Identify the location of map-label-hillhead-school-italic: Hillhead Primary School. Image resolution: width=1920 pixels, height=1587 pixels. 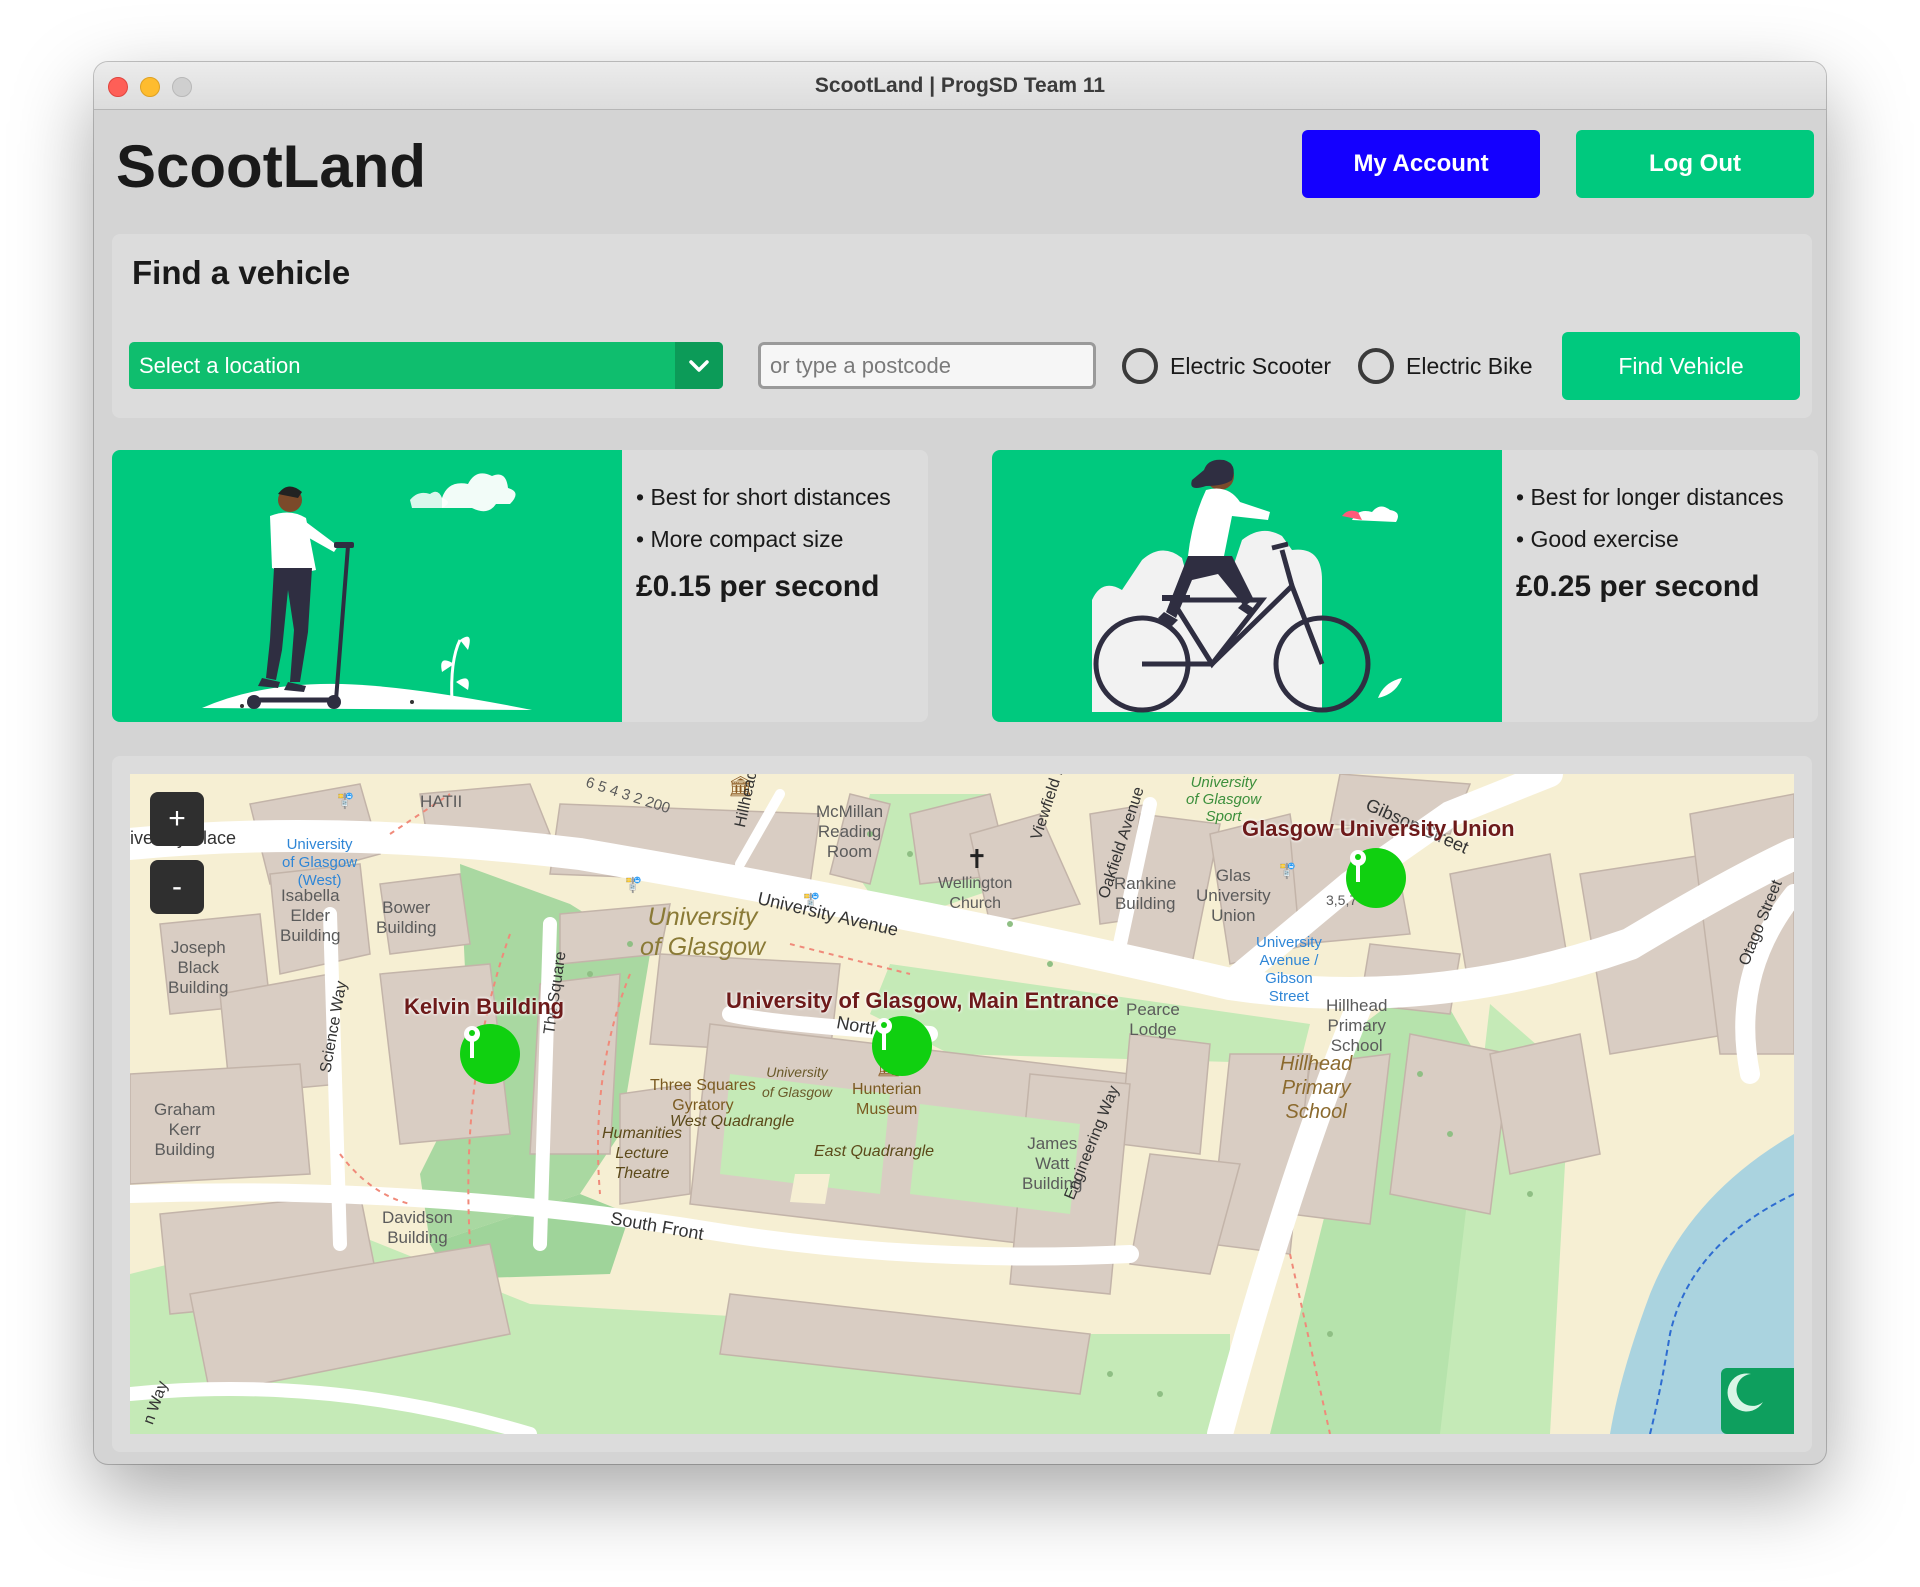
(1316, 1088).